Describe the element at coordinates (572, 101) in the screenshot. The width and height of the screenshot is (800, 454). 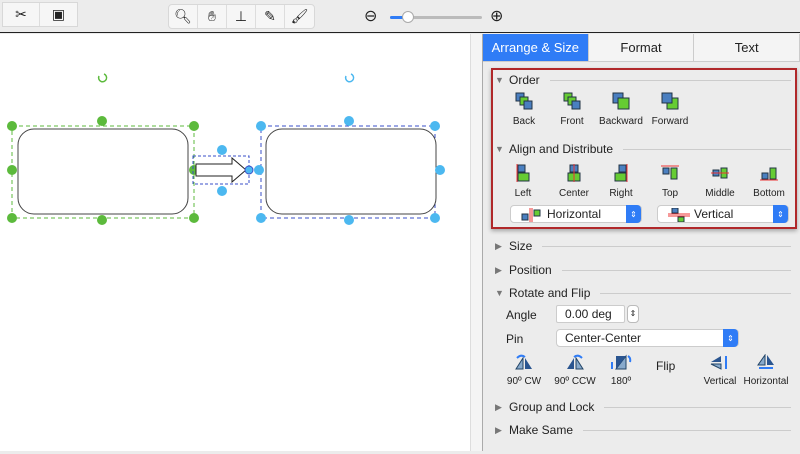
I see `bring-front-icon` at that location.